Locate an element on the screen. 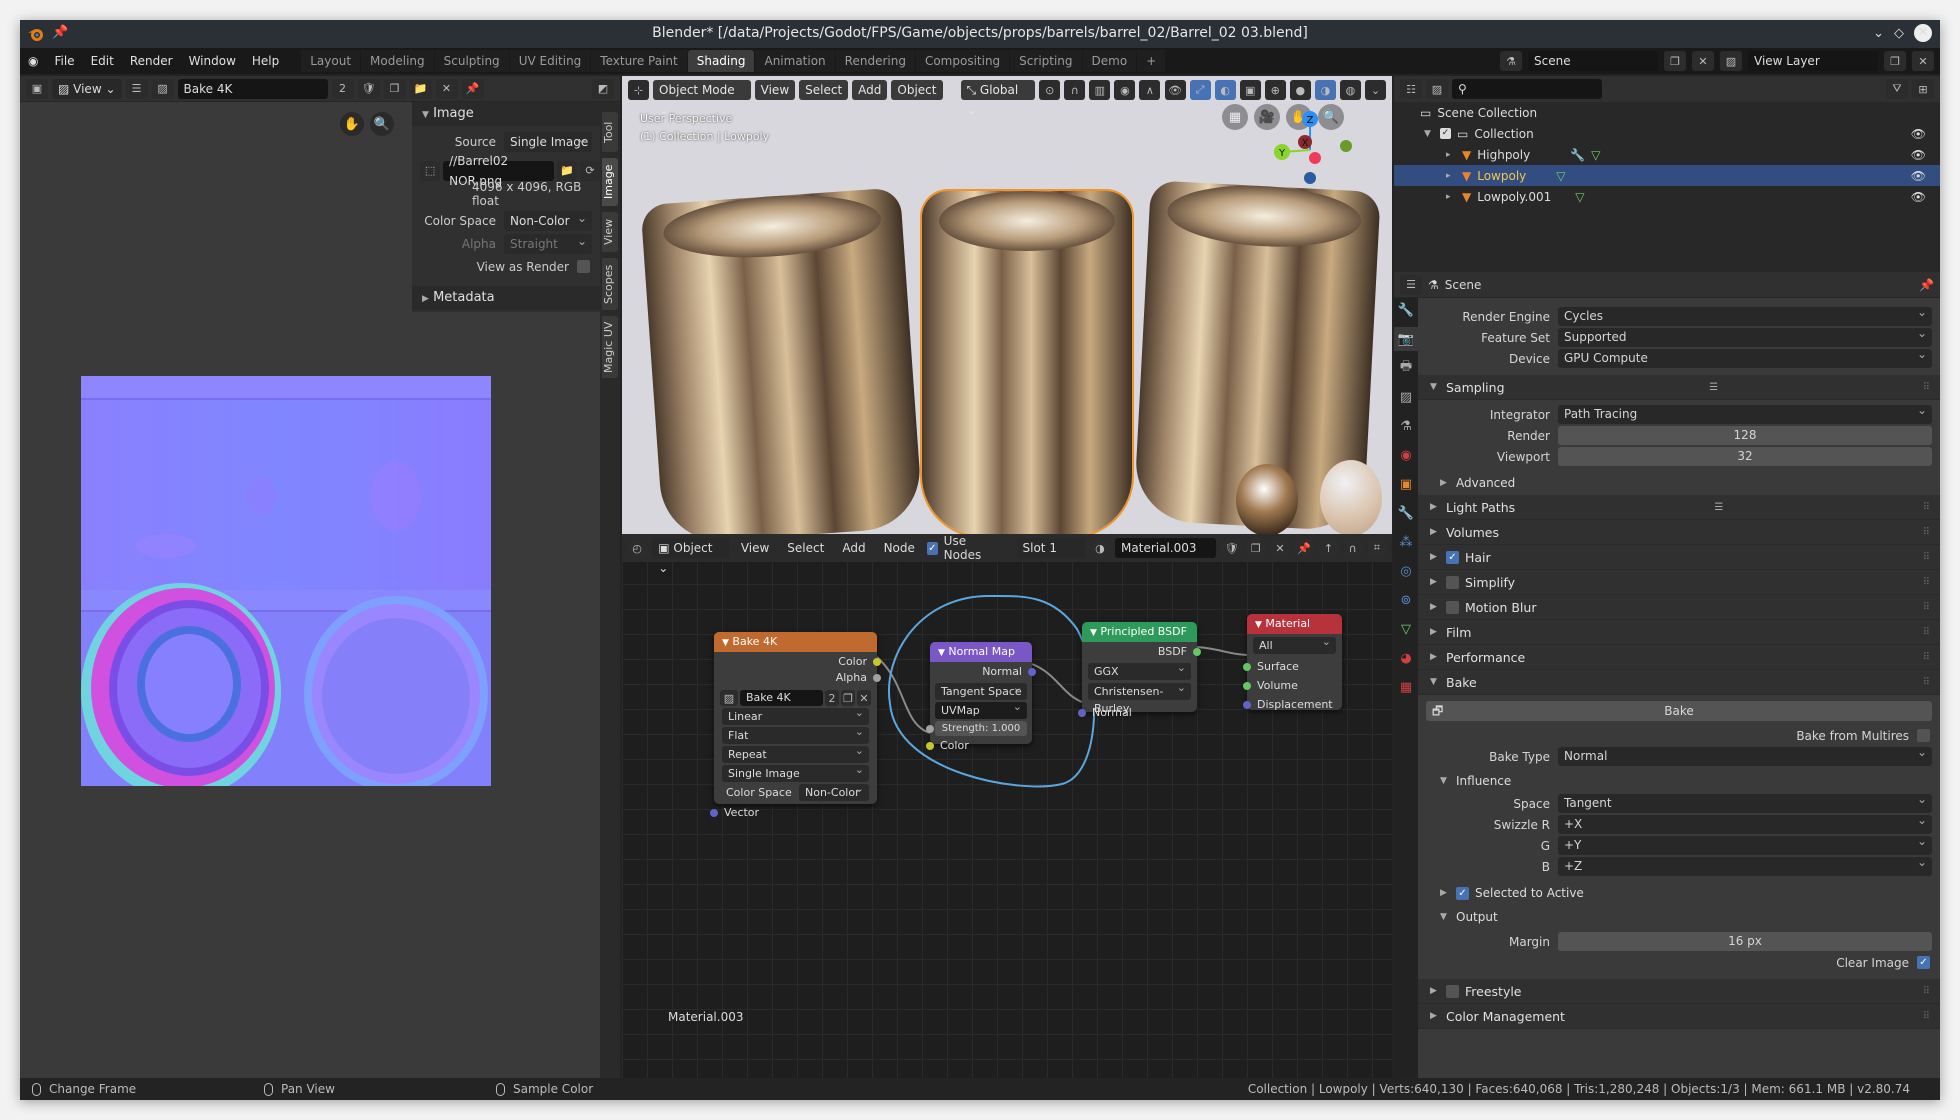 The height and width of the screenshot is (1120, 1960). scene-selector: Scene is located at coordinates (1593, 61).